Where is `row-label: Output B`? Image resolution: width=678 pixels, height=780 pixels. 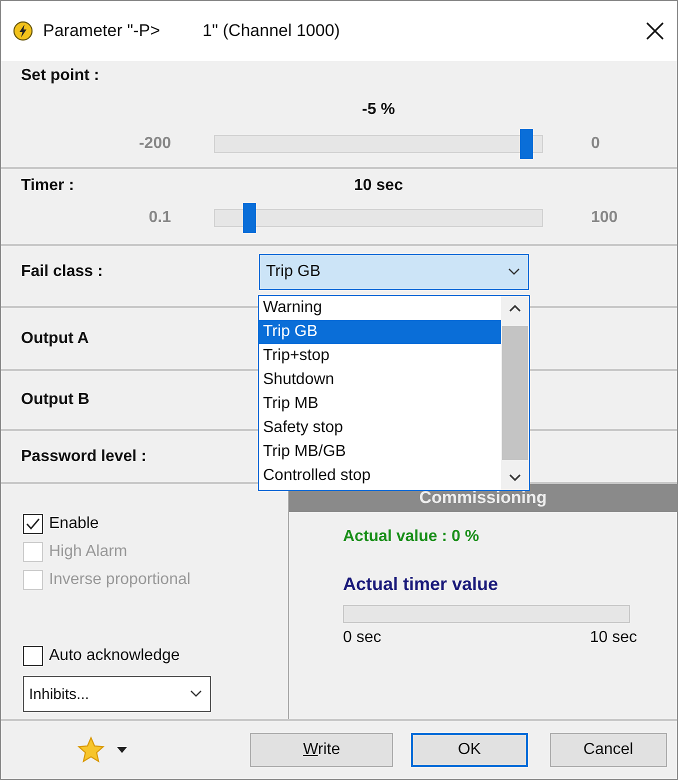
row-label: Output B is located at coordinates (55, 400).